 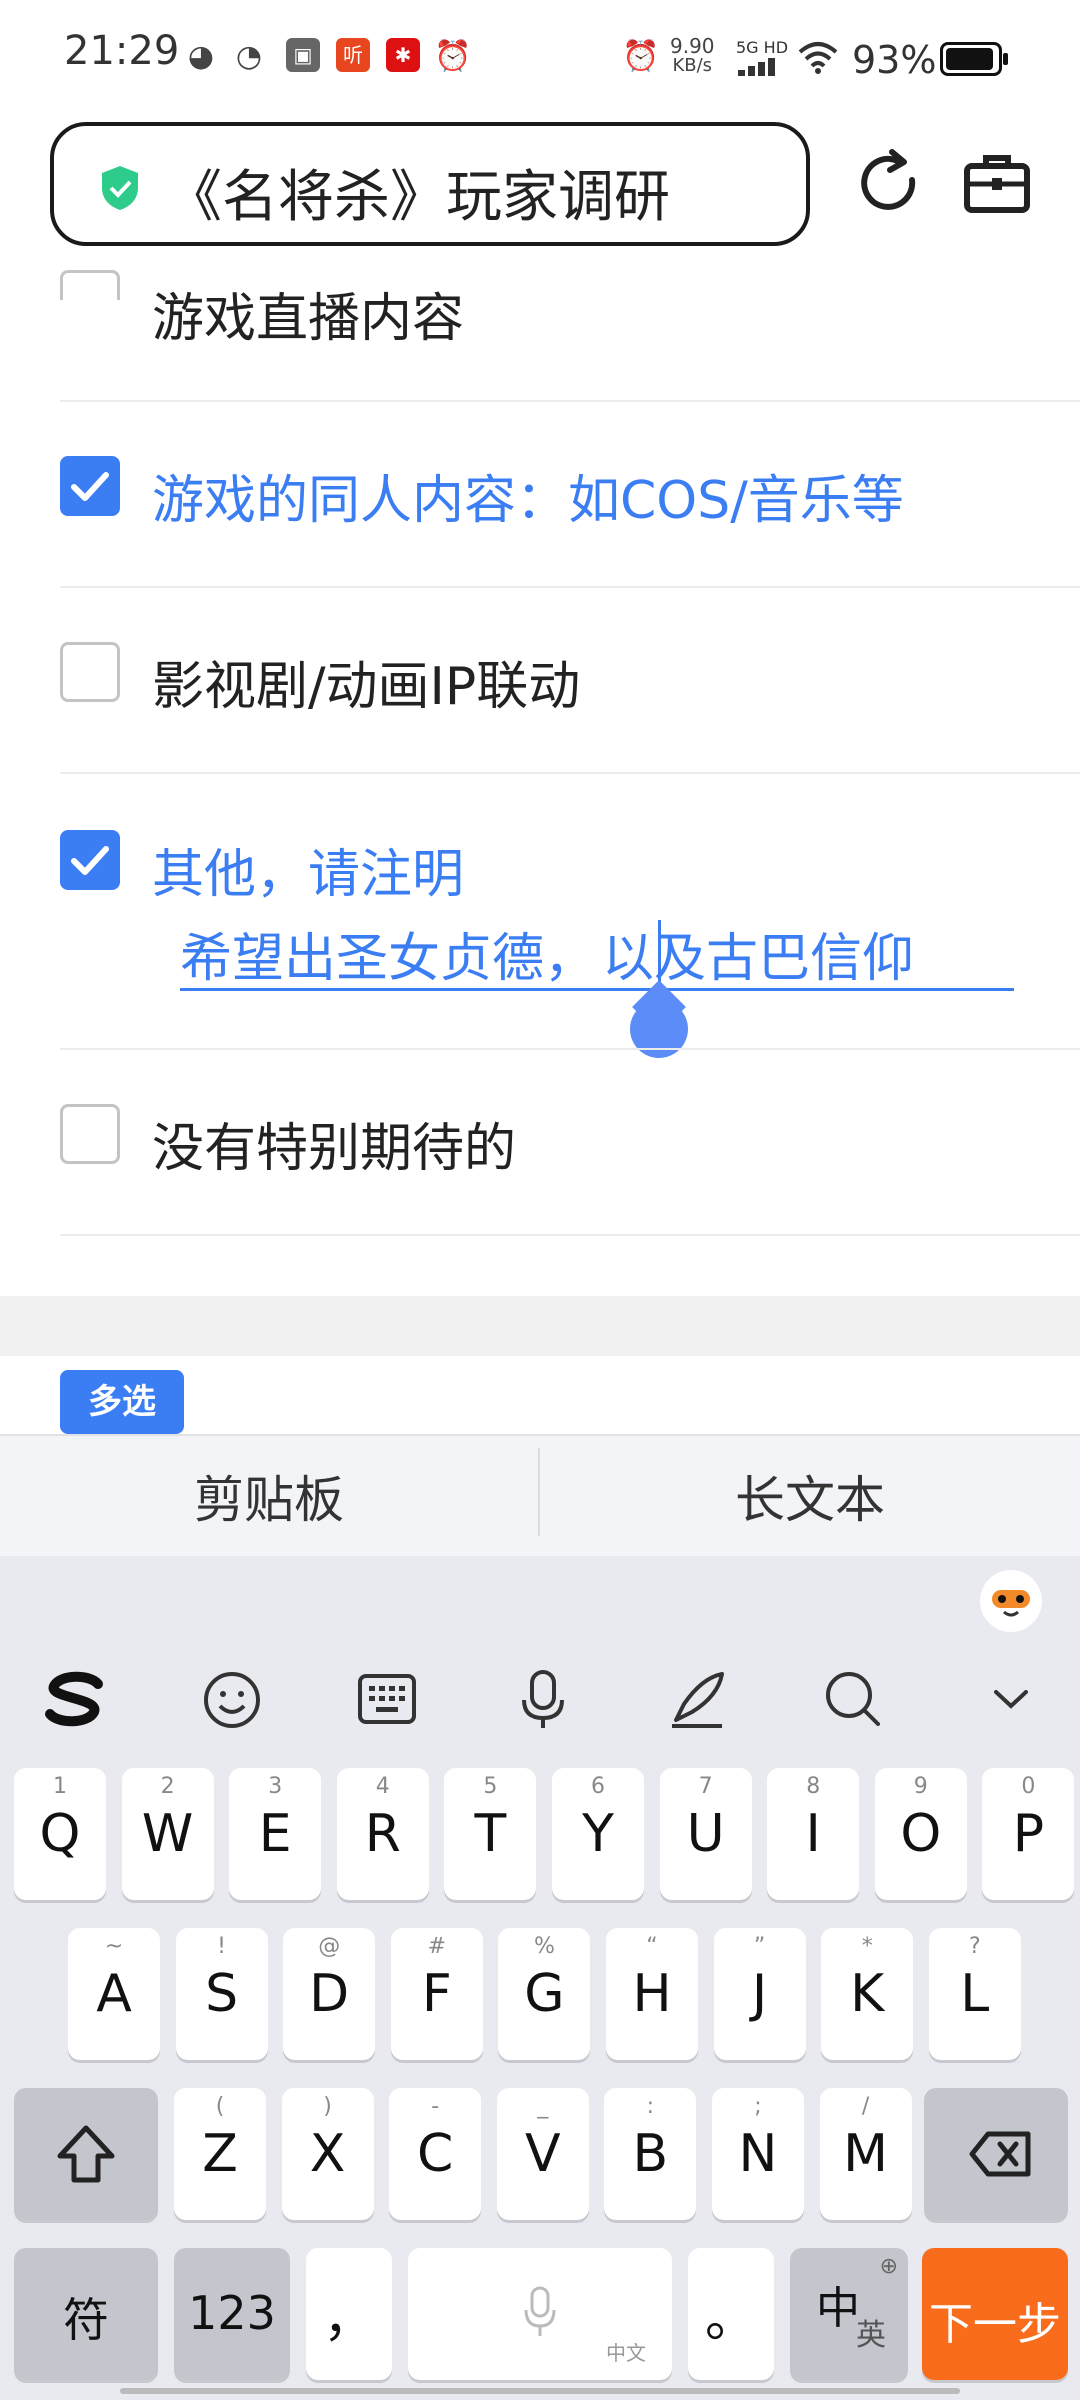 I want to click on option-checkbox-live, so click(x=90, y=285).